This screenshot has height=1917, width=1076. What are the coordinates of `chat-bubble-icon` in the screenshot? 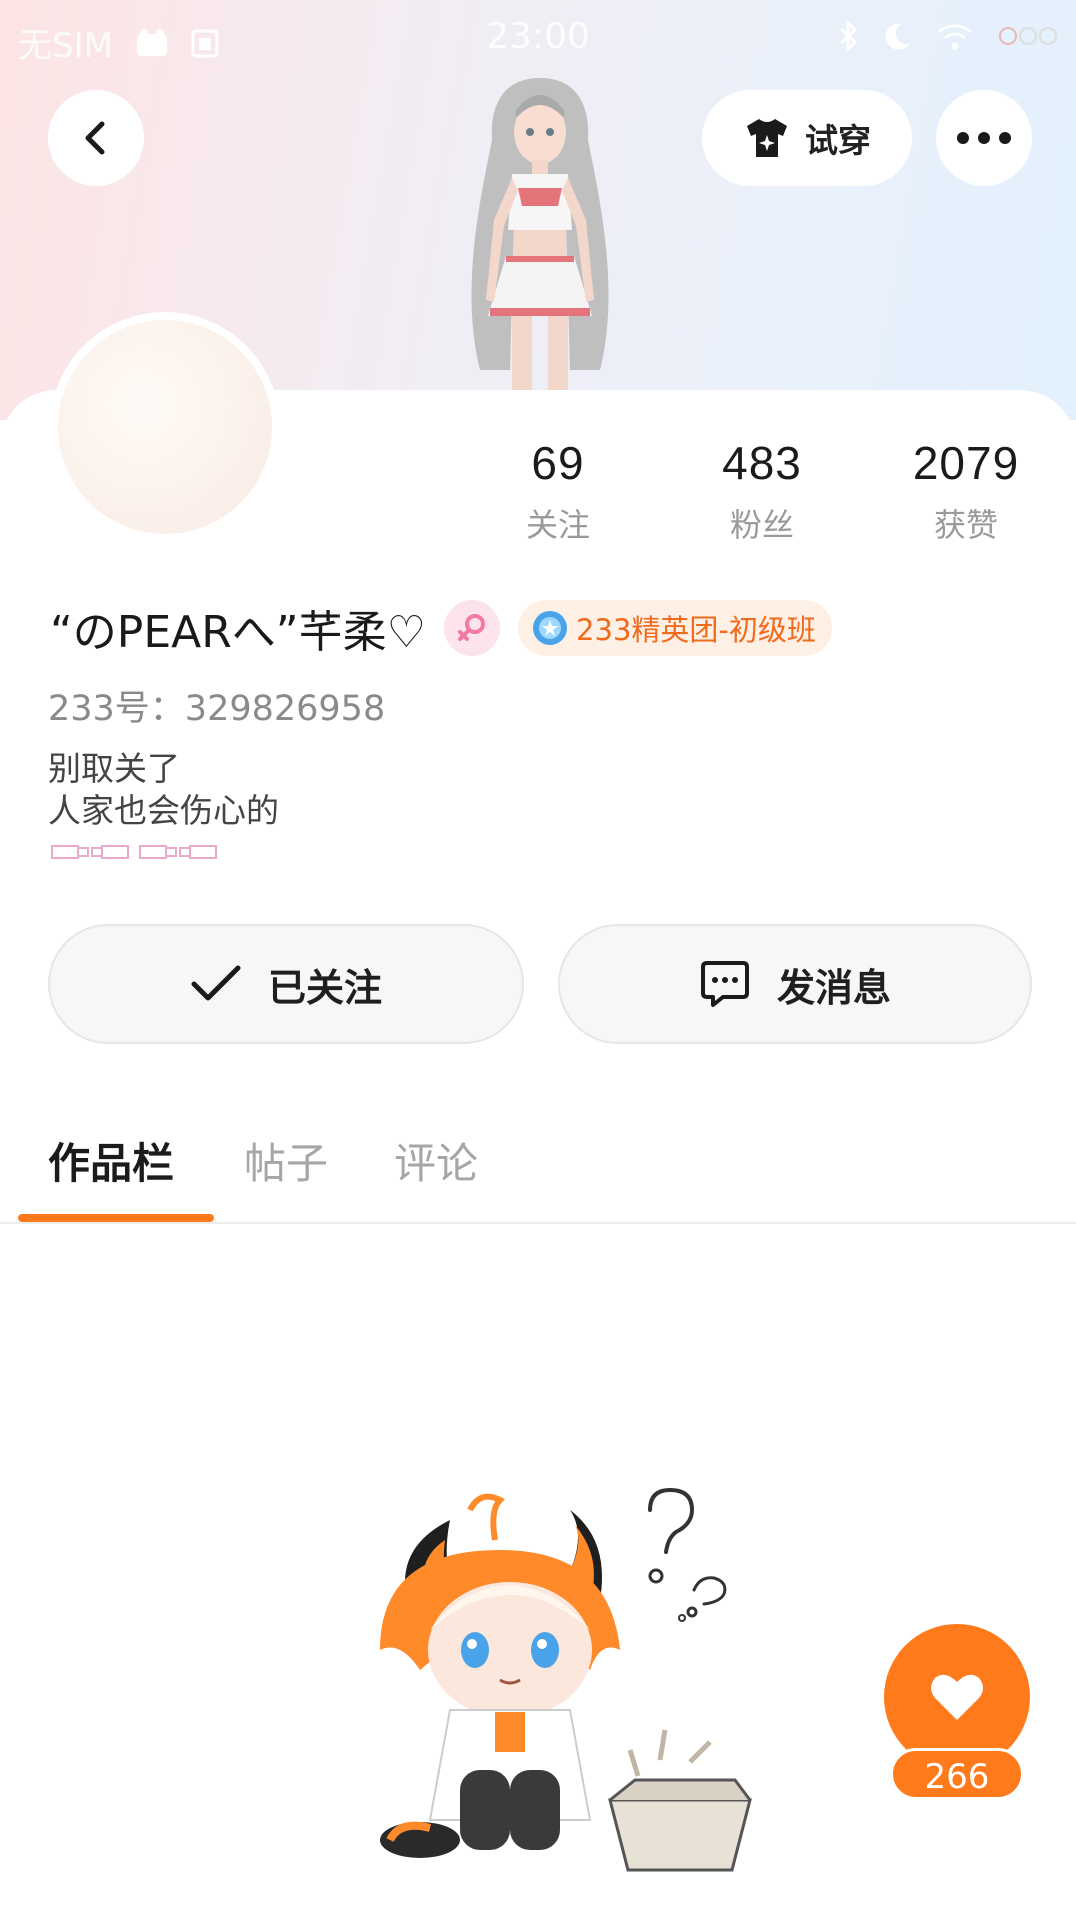 It's located at (724, 984).